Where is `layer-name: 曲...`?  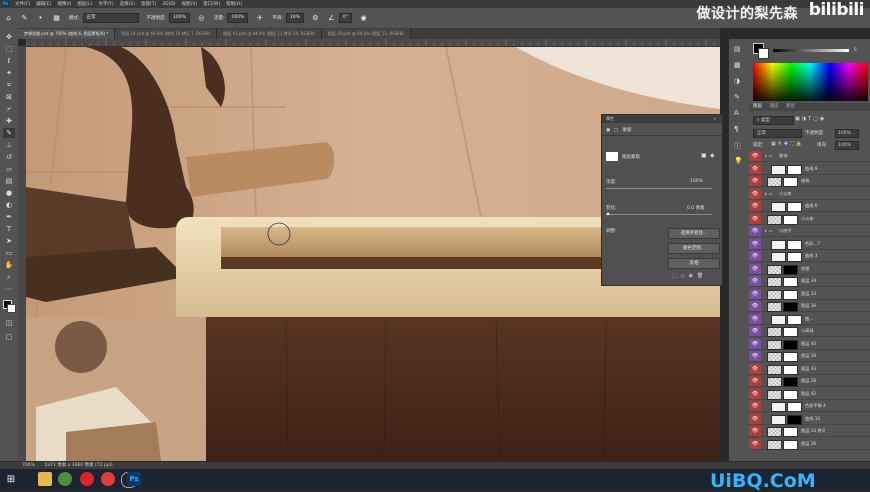 layer-name: 曲... is located at coordinates (809, 319).